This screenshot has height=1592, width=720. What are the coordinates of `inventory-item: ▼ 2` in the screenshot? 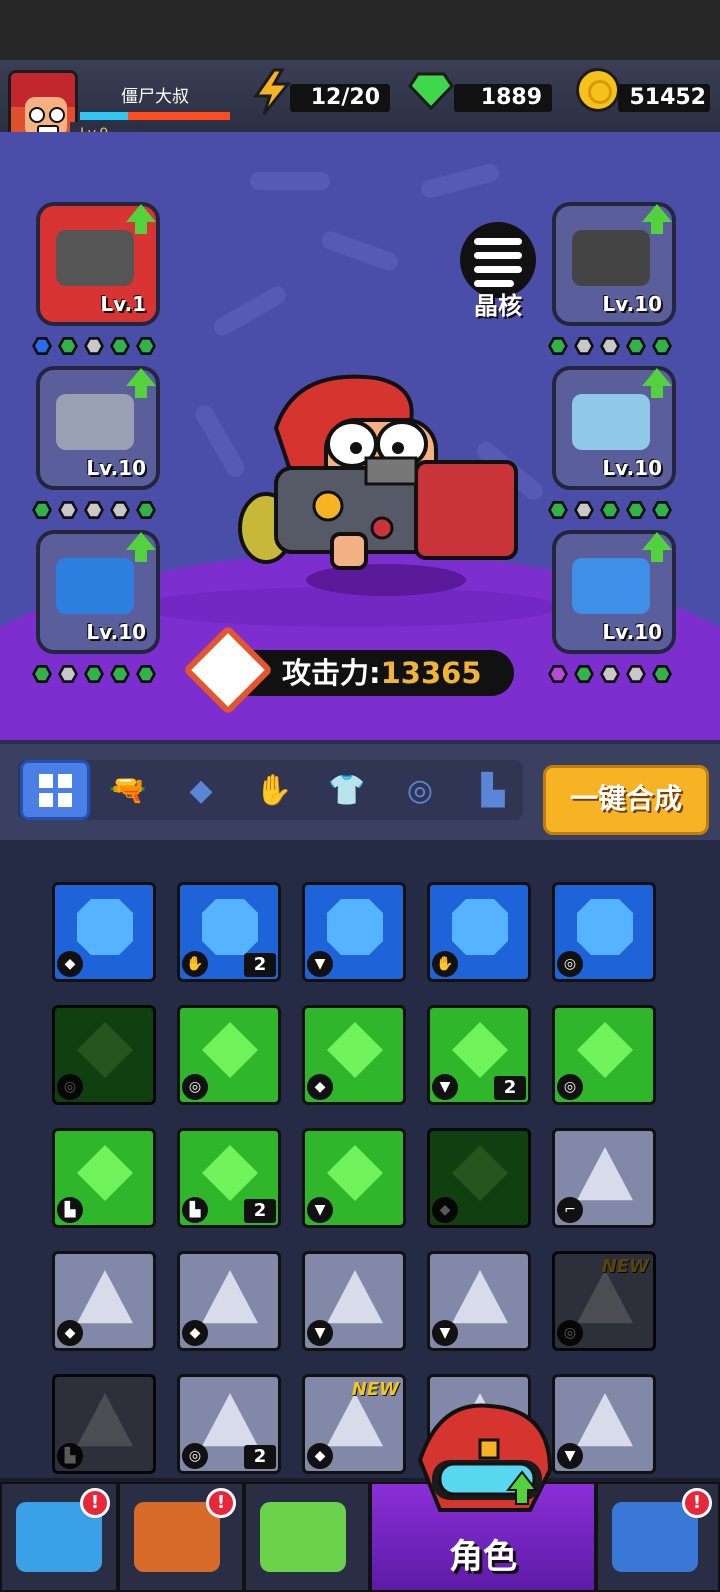 It's located at (479, 1055).